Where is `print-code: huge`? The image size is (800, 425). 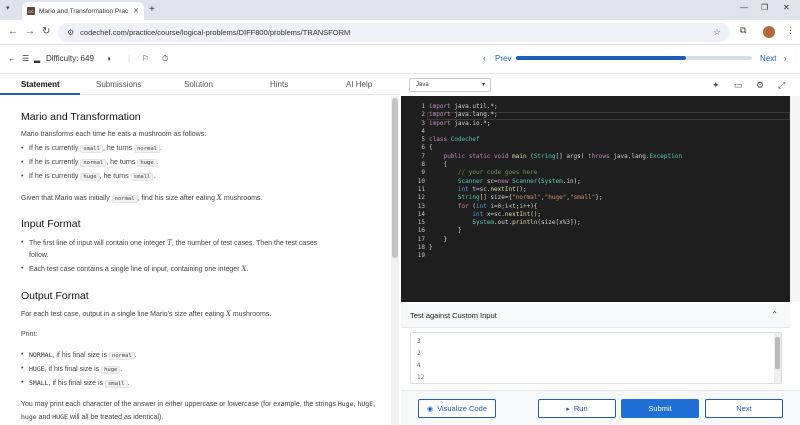
print-code: huge is located at coordinates (111, 370).